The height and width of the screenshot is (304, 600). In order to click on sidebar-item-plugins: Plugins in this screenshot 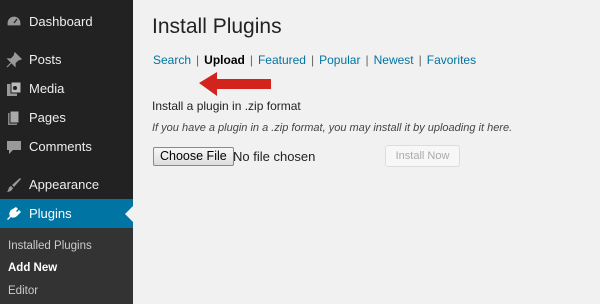, I will do `click(66, 214)`.